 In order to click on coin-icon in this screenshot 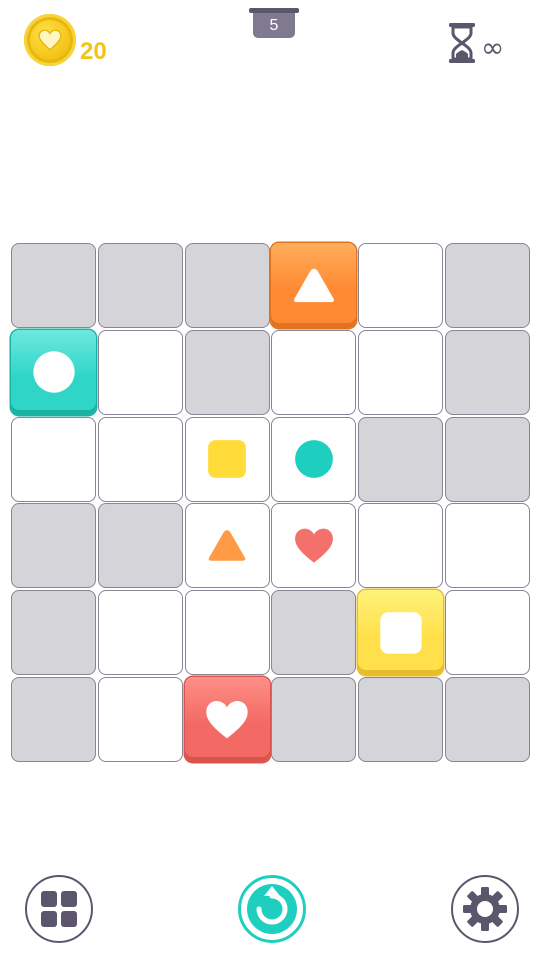, I will do `click(50, 40)`.